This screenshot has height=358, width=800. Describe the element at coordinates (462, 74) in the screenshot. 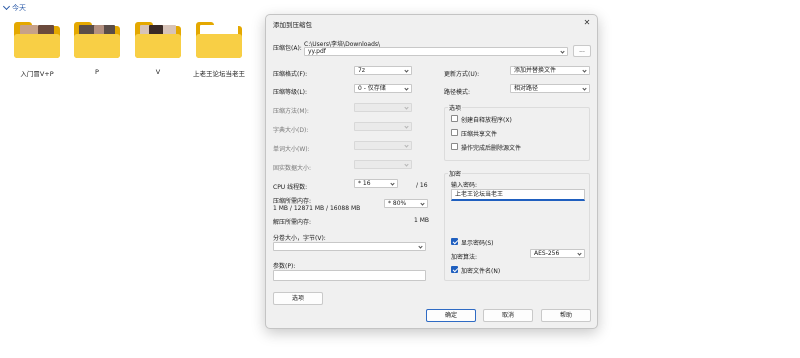

I see `update-label: 更新方式(U):` at that location.